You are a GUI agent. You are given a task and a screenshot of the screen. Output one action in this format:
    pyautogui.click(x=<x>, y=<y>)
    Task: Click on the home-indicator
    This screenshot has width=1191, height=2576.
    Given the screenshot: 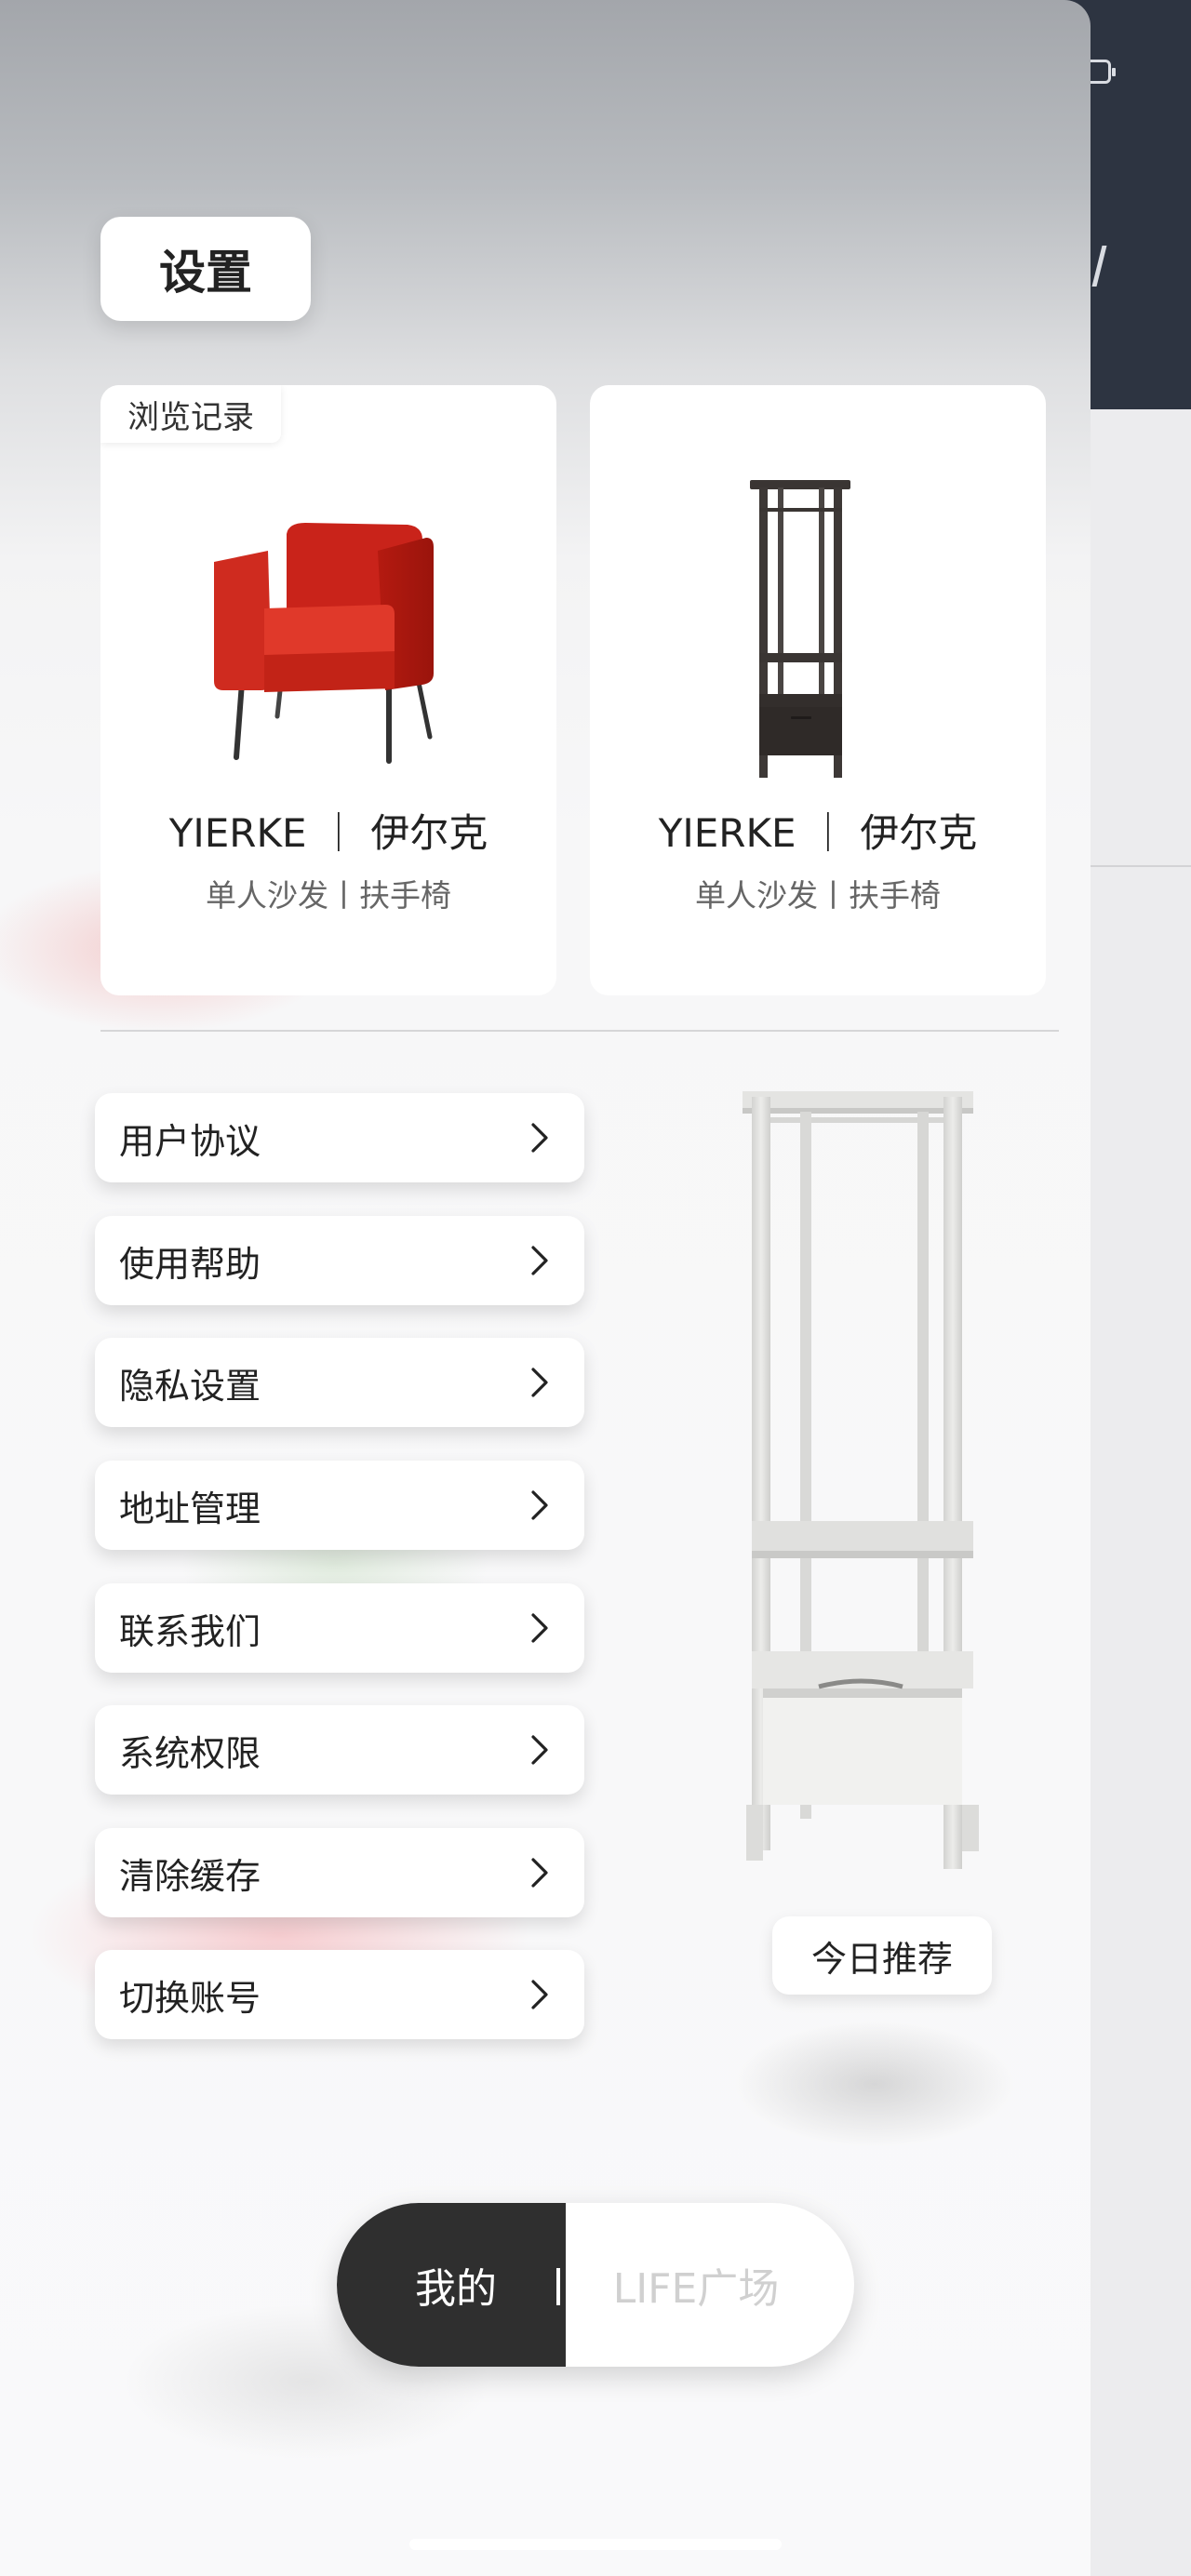 What is the action you would take?
    pyautogui.click(x=595, y=2544)
    